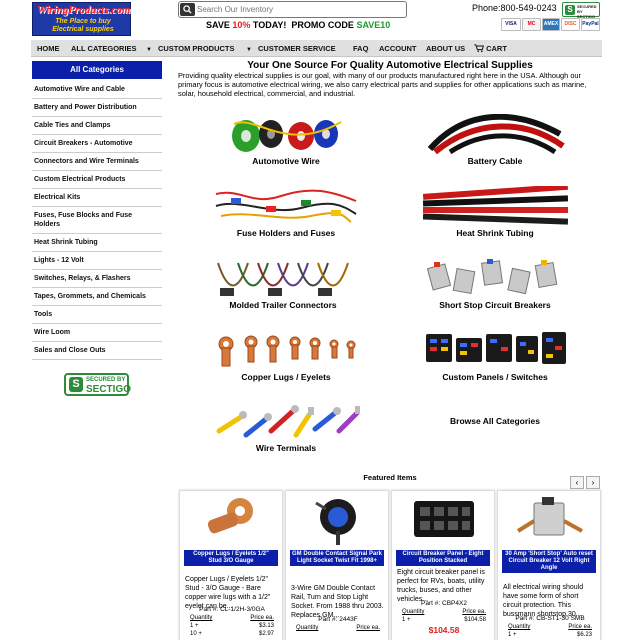 This screenshot has width=640, height=640. What do you see at coordinates (97, 333) in the screenshot?
I see `sidebar-item-wire-loom: Wire Loom` at bounding box center [97, 333].